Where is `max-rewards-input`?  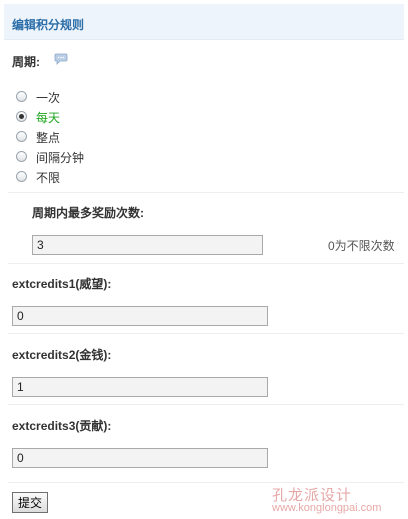 max-rewards-input is located at coordinates (147, 245).